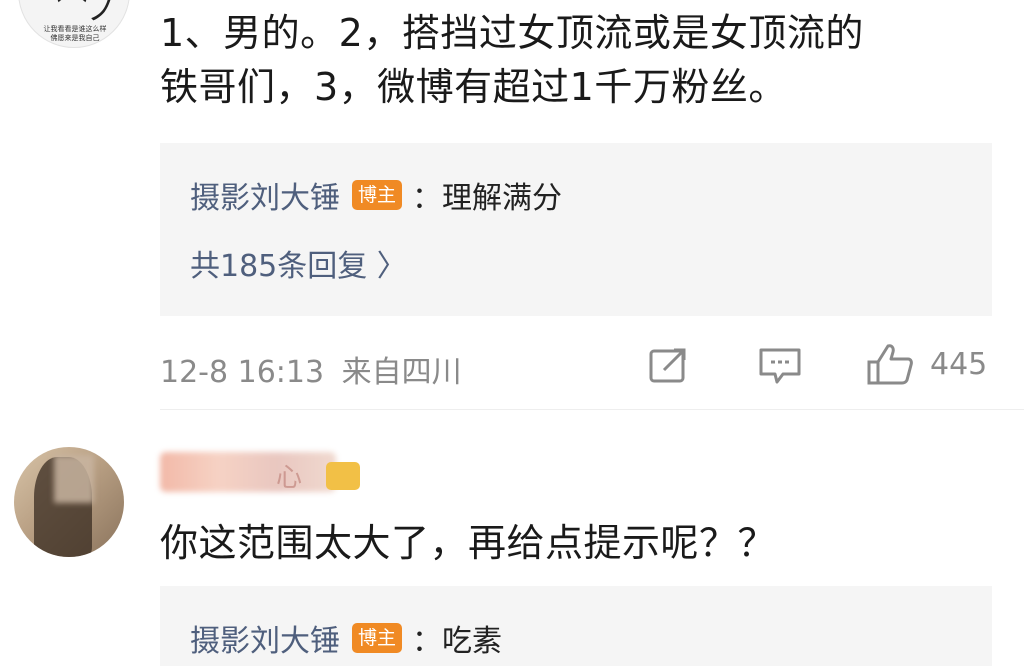 This screenshot has width=1024, height=666. I want to click on reply-content: ：理解满分, so click(487, 198).